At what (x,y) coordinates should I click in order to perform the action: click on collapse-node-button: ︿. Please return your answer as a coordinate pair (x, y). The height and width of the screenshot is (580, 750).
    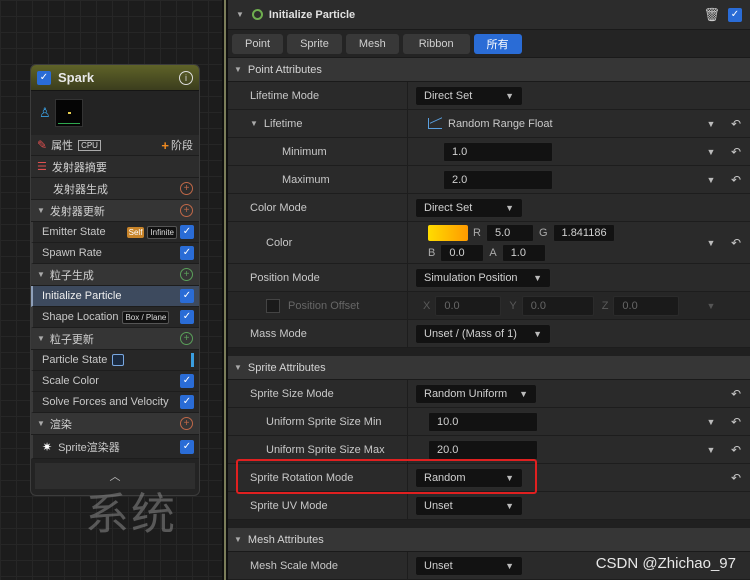
    Looking at the image, I should click on (115, 476).